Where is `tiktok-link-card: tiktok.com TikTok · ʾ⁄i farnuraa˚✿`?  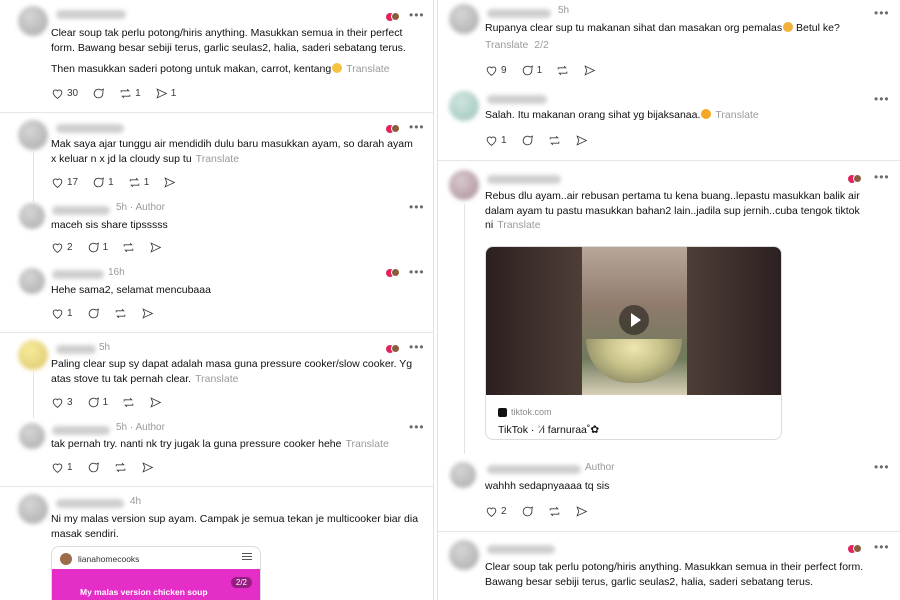
tiktok-link-card: tiktok.com TikTok · ʾ⁄i farnuraa˚✿ is located at coordinates (633, 343).